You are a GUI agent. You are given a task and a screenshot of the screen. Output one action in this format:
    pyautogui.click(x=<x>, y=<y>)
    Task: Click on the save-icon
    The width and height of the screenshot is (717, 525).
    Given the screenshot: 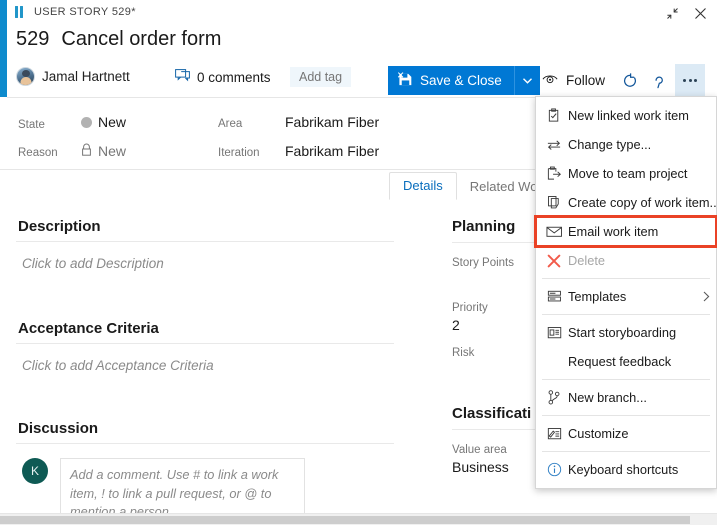 What is the action you would take?
    pyautogui.click(x=405, y=80)
    